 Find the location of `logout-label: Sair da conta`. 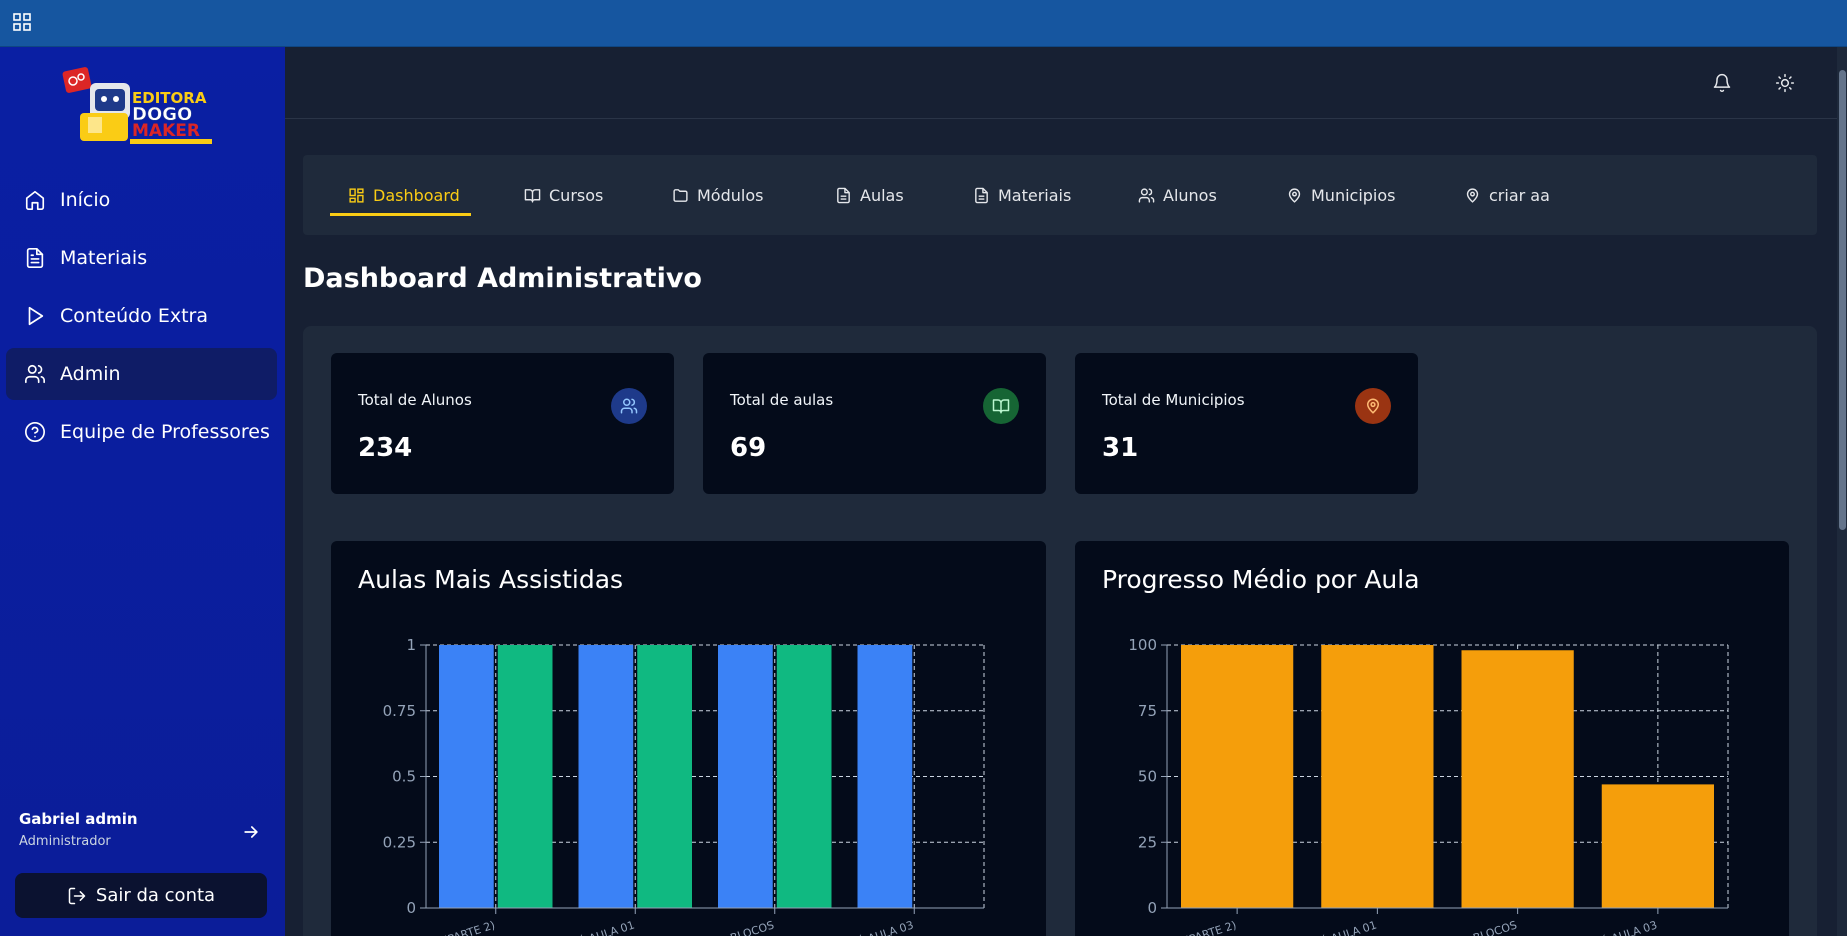

logout-label: Sair da conta is located at coordinates (155, 895).